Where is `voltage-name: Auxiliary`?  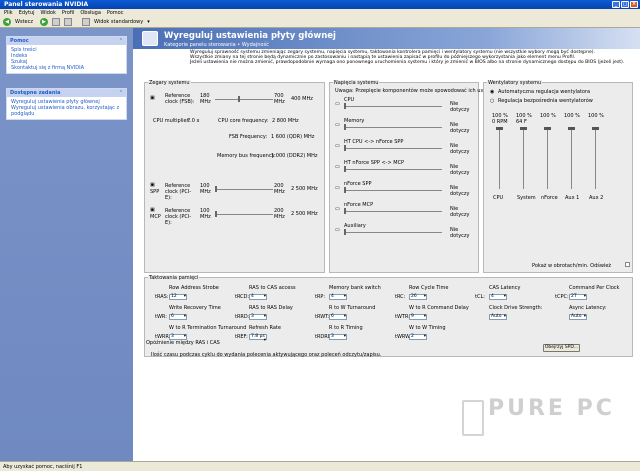 voltage-name: Auxiliary is located at coordinates (355, 226).